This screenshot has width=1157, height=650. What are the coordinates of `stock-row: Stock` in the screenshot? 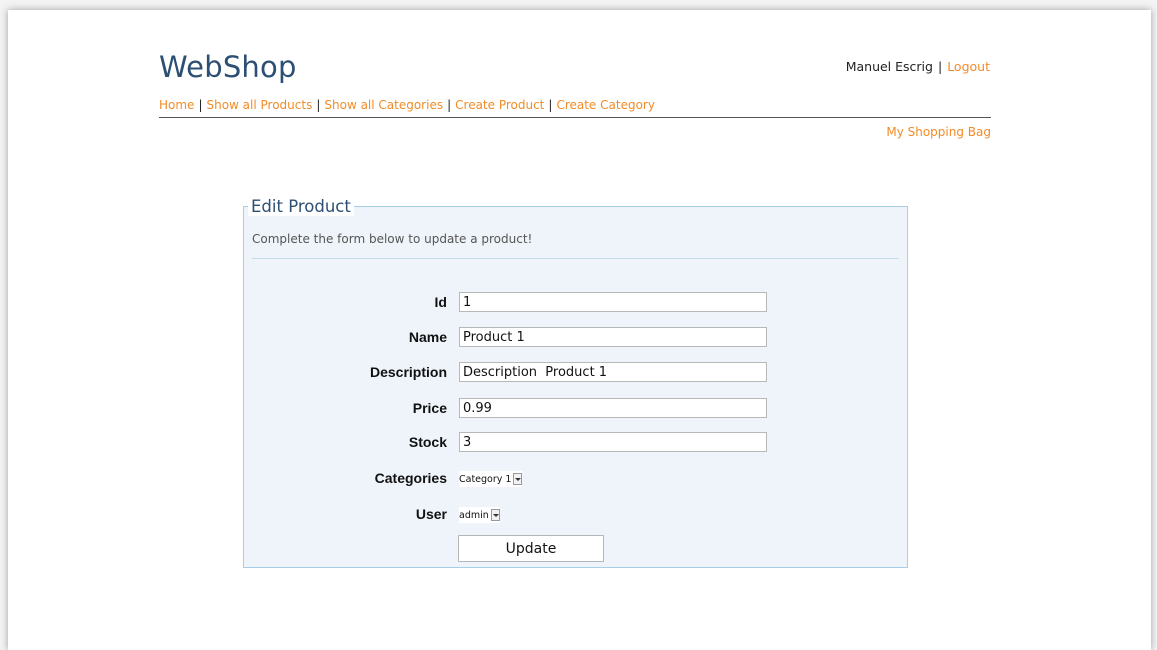 It's located at (575, 443).